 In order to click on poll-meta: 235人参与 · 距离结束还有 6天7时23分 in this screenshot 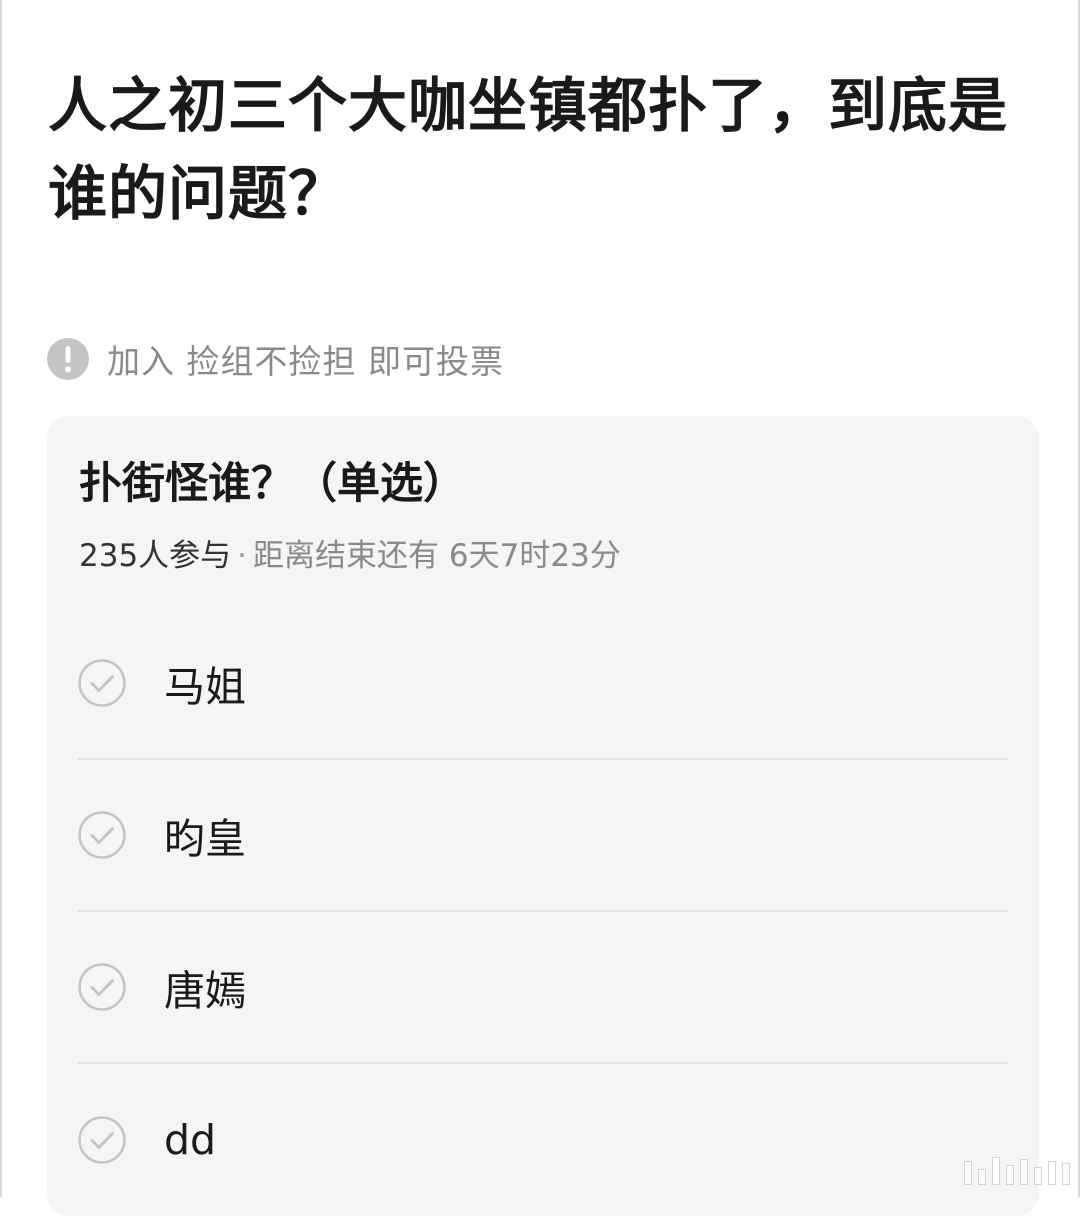, I will do `click(350, 556)`.